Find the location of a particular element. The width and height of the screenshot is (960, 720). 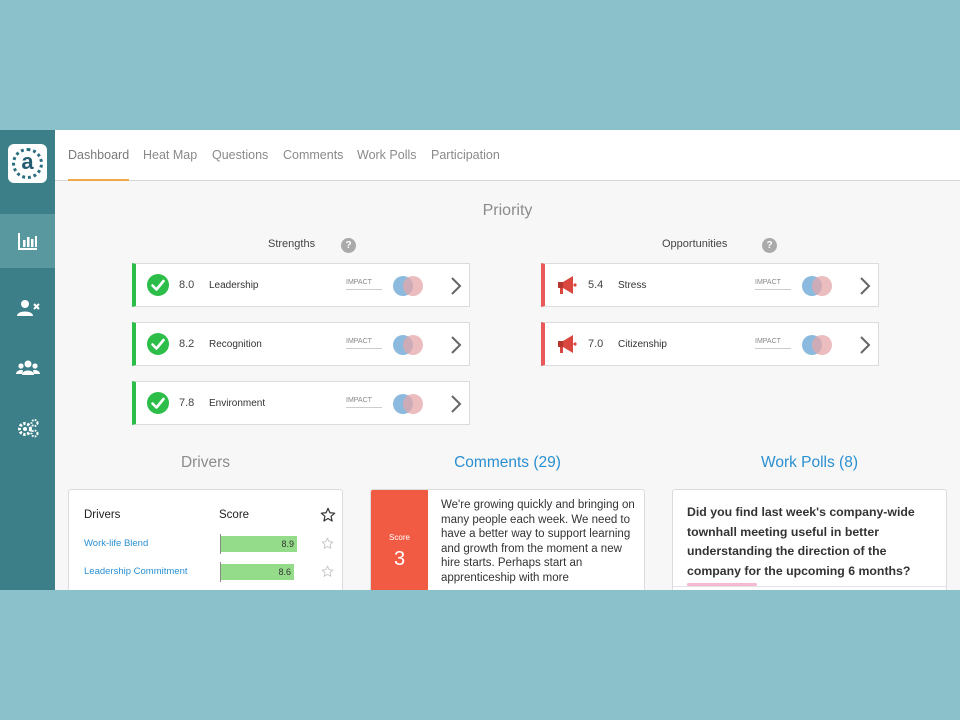

drivers-column-header: Drivers is located at coordinates (102, 515).